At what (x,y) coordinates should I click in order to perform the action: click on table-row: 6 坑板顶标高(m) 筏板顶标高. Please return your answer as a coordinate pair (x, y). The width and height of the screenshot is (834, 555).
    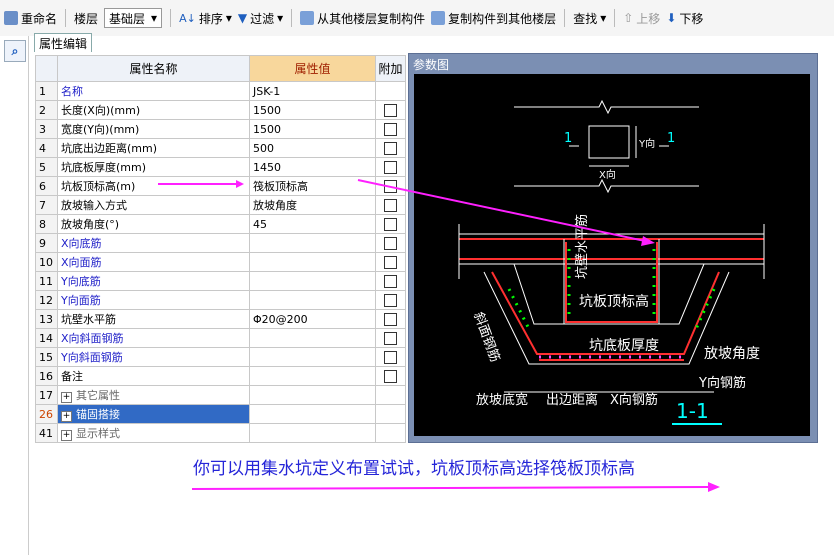
    Looking at the image, I should click on (220, 186).